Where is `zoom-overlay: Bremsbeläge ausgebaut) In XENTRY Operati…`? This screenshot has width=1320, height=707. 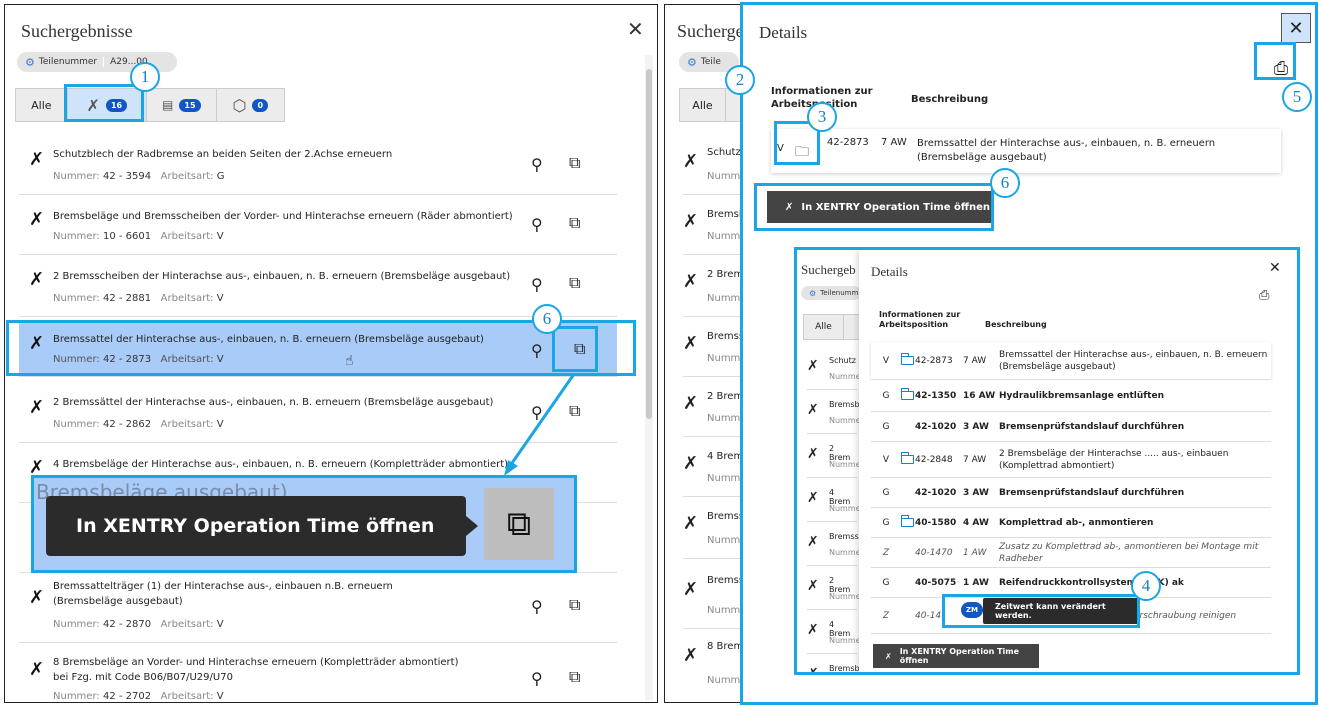 zoom-overlay: Bremsbeläge ausgebaut) In XENTRY Operati… is located at coordinates (304, 524).